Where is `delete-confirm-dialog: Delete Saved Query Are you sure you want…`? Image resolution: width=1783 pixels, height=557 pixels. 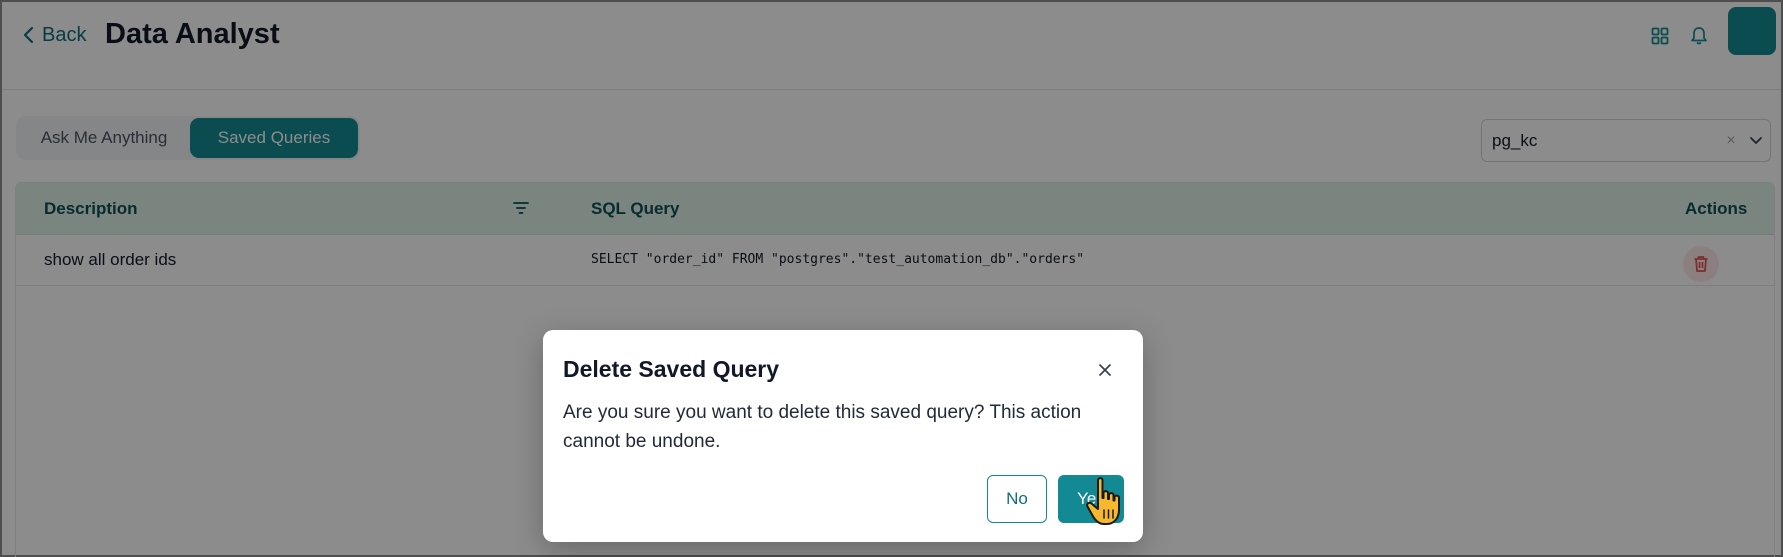 delete-confirm-dialog: Delete Saved Query Are you sure you want… is located at coordinates (843, 436).